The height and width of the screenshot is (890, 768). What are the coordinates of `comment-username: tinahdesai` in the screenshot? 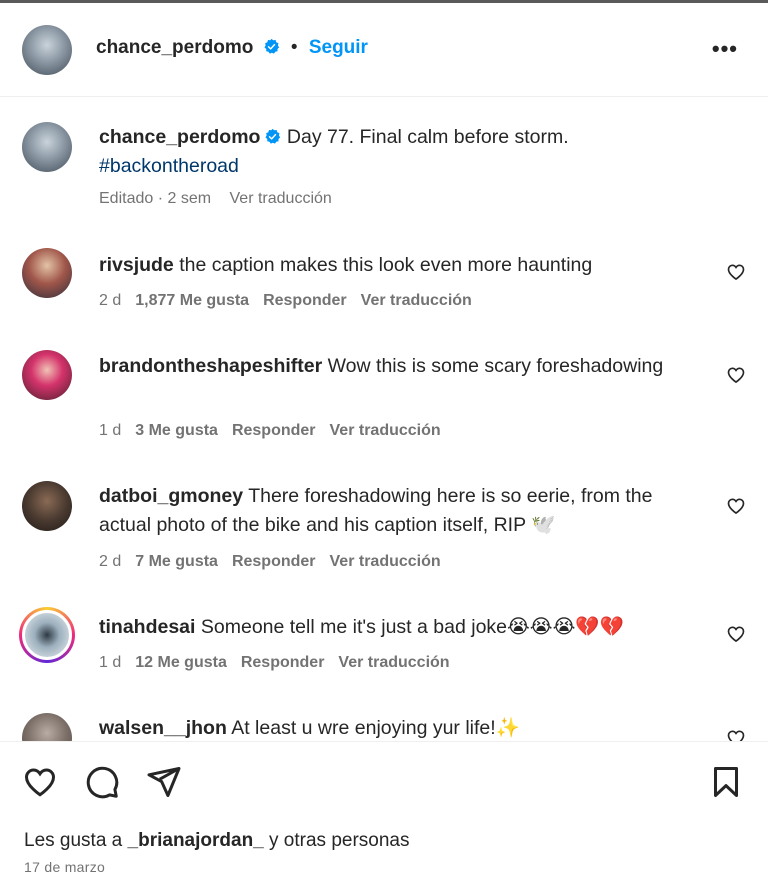 It's located at (147, 627).